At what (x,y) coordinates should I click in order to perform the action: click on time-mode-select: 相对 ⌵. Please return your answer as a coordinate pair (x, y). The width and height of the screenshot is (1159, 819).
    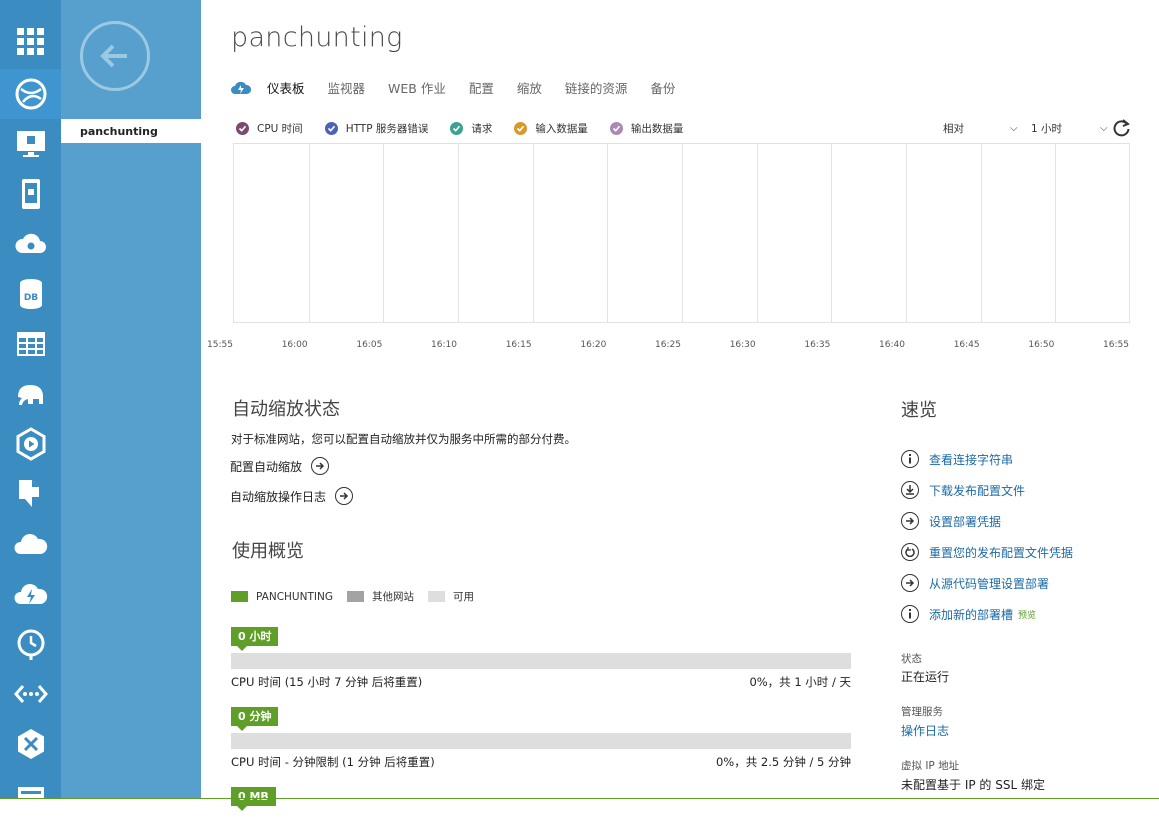
    Looking at the image, I should click on (980, 128).